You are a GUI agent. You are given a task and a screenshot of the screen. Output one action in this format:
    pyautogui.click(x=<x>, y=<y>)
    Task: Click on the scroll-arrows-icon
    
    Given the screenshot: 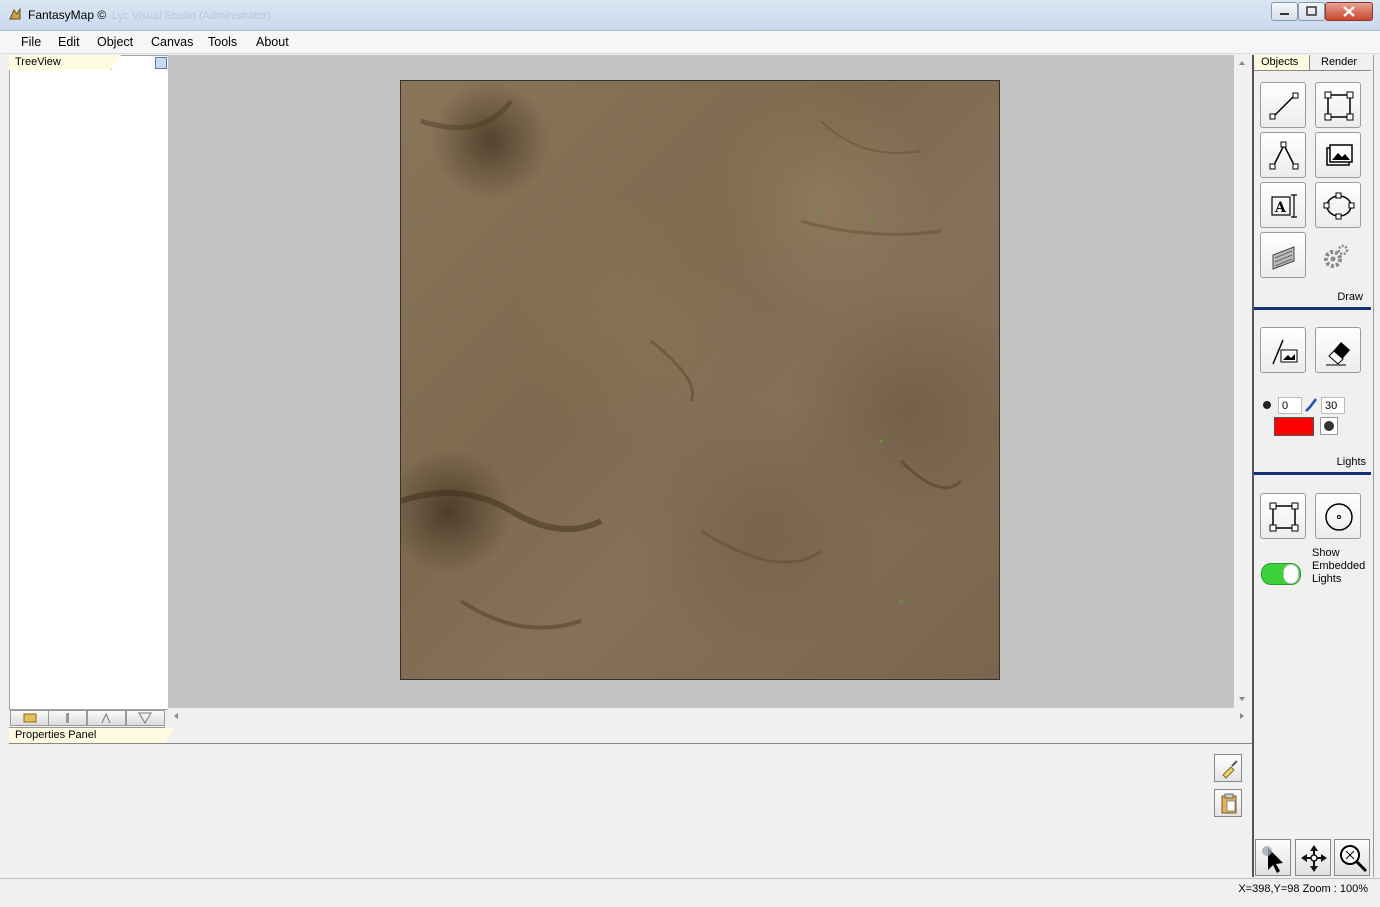 What is the action you would take?
    pyautogui.click(x=1242, y=381)
    